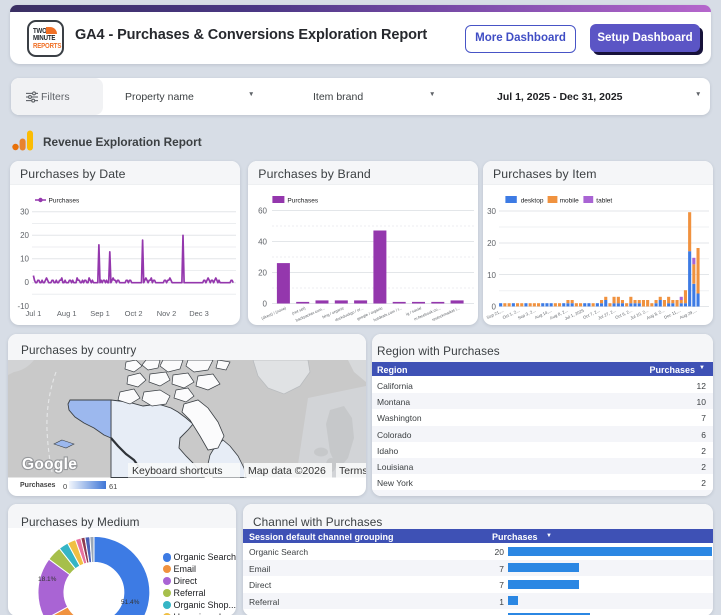 Image resolution: width=721 pixels, height=615 pixels. What do you see at coordinates (134, 313) in the screenshot?
I see `svg-text: Oct 2` at bounding box center [134, 313].